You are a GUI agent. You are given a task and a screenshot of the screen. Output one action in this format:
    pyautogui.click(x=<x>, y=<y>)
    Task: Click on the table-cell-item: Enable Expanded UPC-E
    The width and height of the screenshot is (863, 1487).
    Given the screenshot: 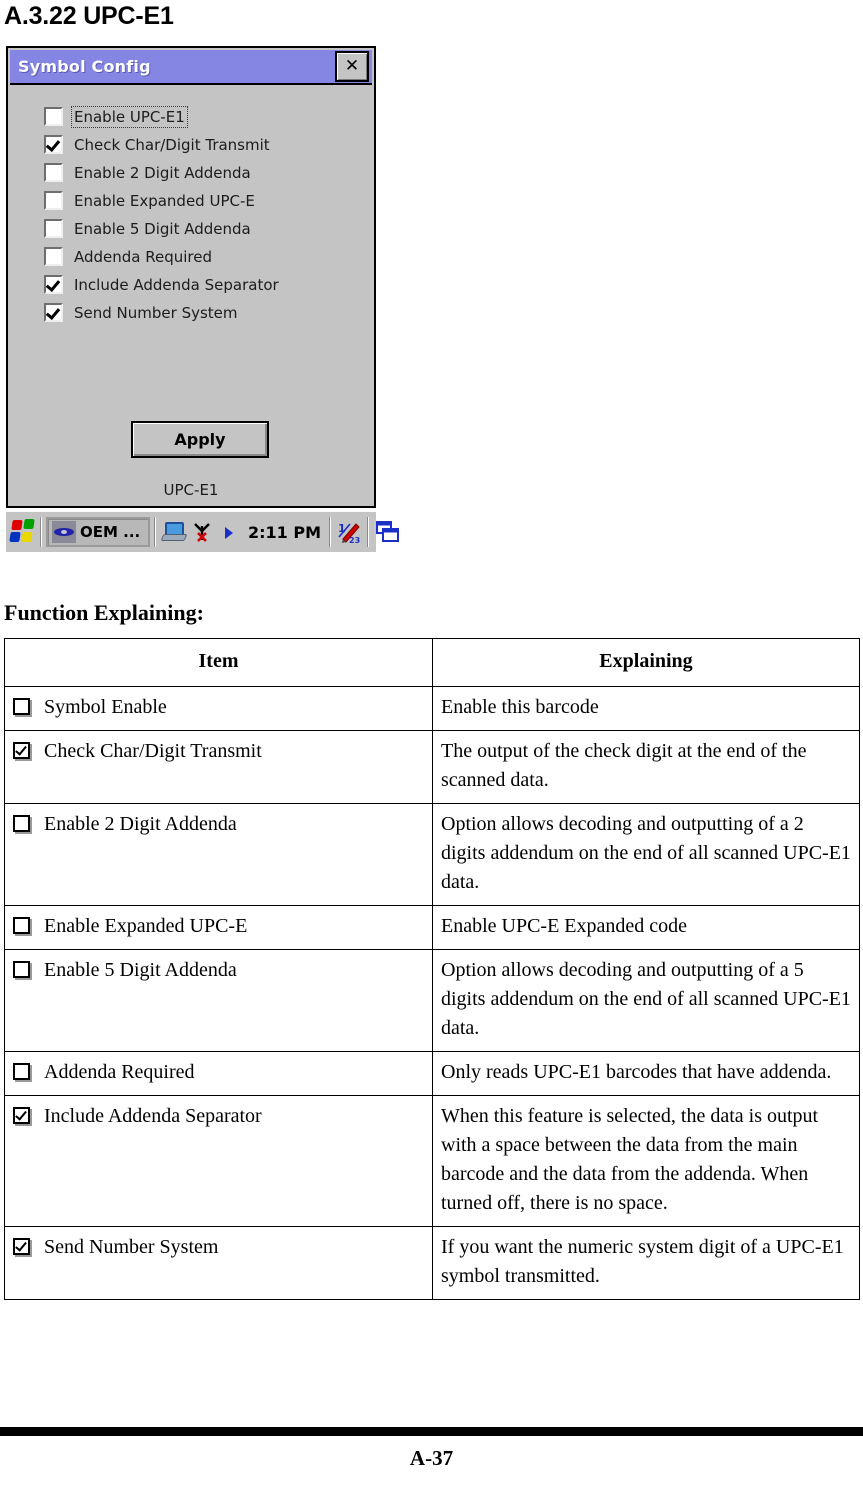 What is the action you would take?
    pyautogui.click(x=218, y=927)
    